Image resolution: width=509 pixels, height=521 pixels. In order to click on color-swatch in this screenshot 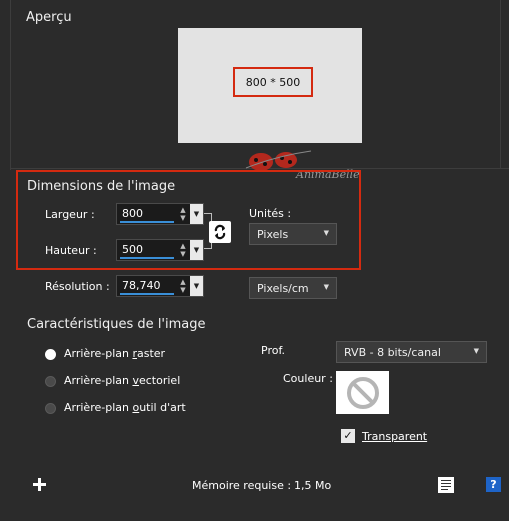, I will do `click(362, 392)`.